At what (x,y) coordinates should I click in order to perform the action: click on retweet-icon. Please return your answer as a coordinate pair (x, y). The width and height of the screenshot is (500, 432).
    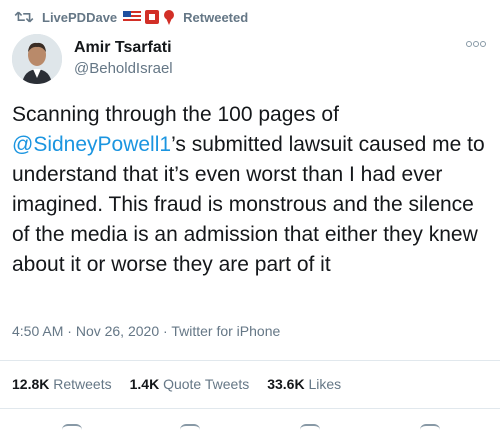
    Looking at the image, I should click on (24, 17).